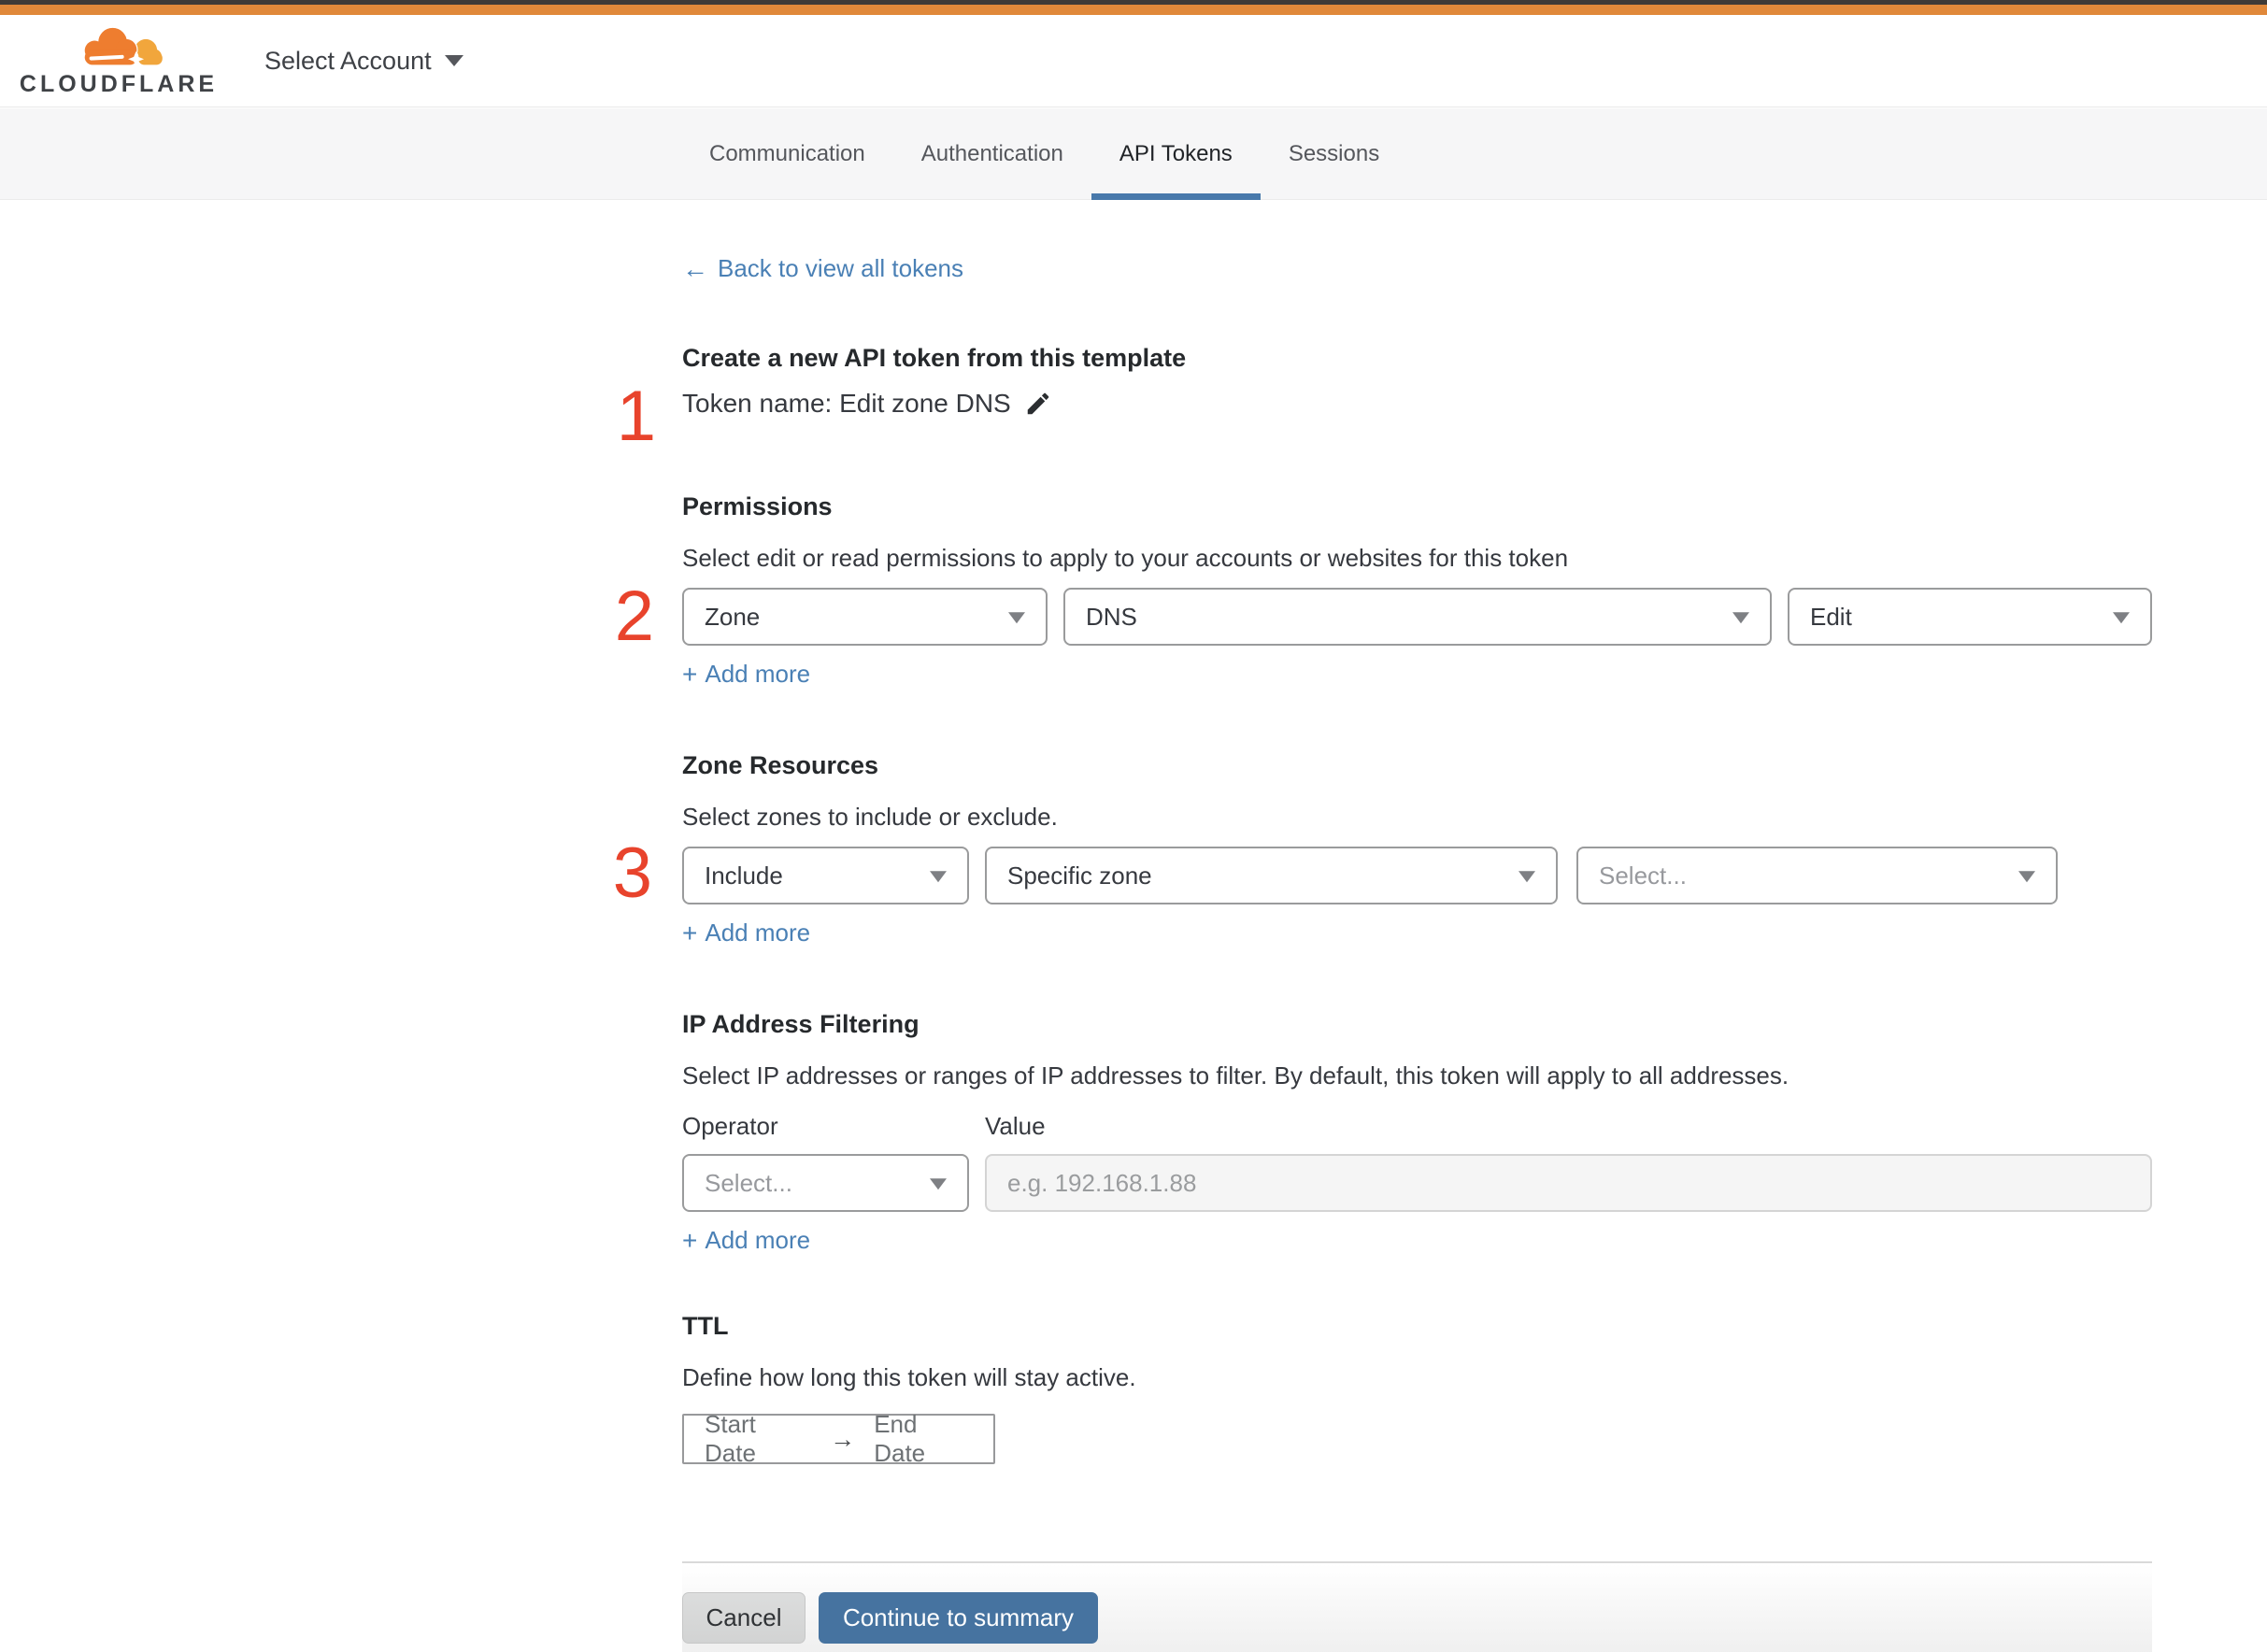  I want to click on arrow-right-icon: →, so click(843, 1438).